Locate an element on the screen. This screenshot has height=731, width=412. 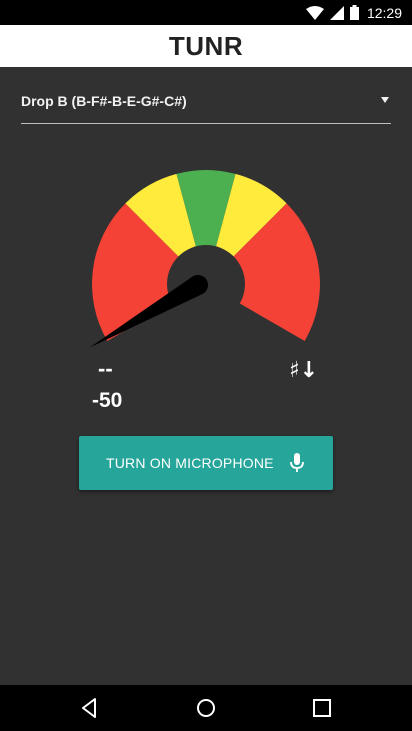
turn-on-microphone-button: TURN ON MICROPHONE is located at coordinates (206, 463).